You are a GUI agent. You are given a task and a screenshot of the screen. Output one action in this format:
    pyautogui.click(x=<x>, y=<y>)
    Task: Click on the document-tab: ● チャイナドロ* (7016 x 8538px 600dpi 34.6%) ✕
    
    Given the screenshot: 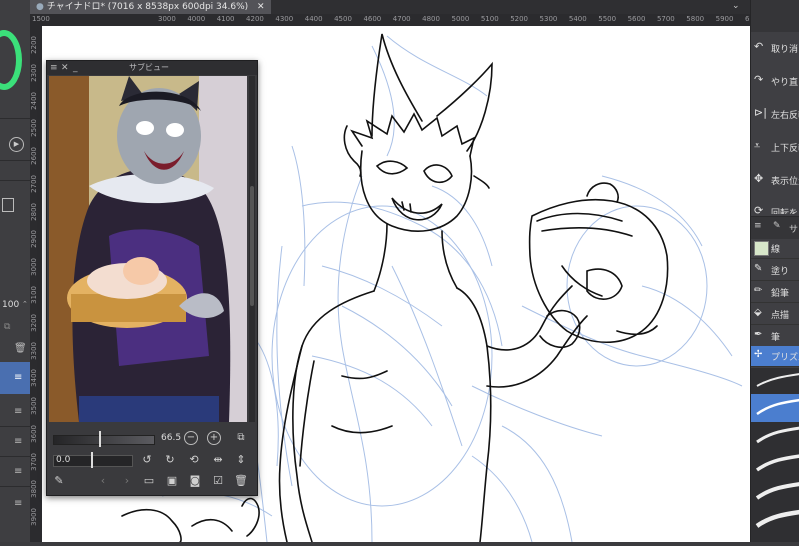 What is the action you would take?
    pyautogui.click(x=150, y=7)
    